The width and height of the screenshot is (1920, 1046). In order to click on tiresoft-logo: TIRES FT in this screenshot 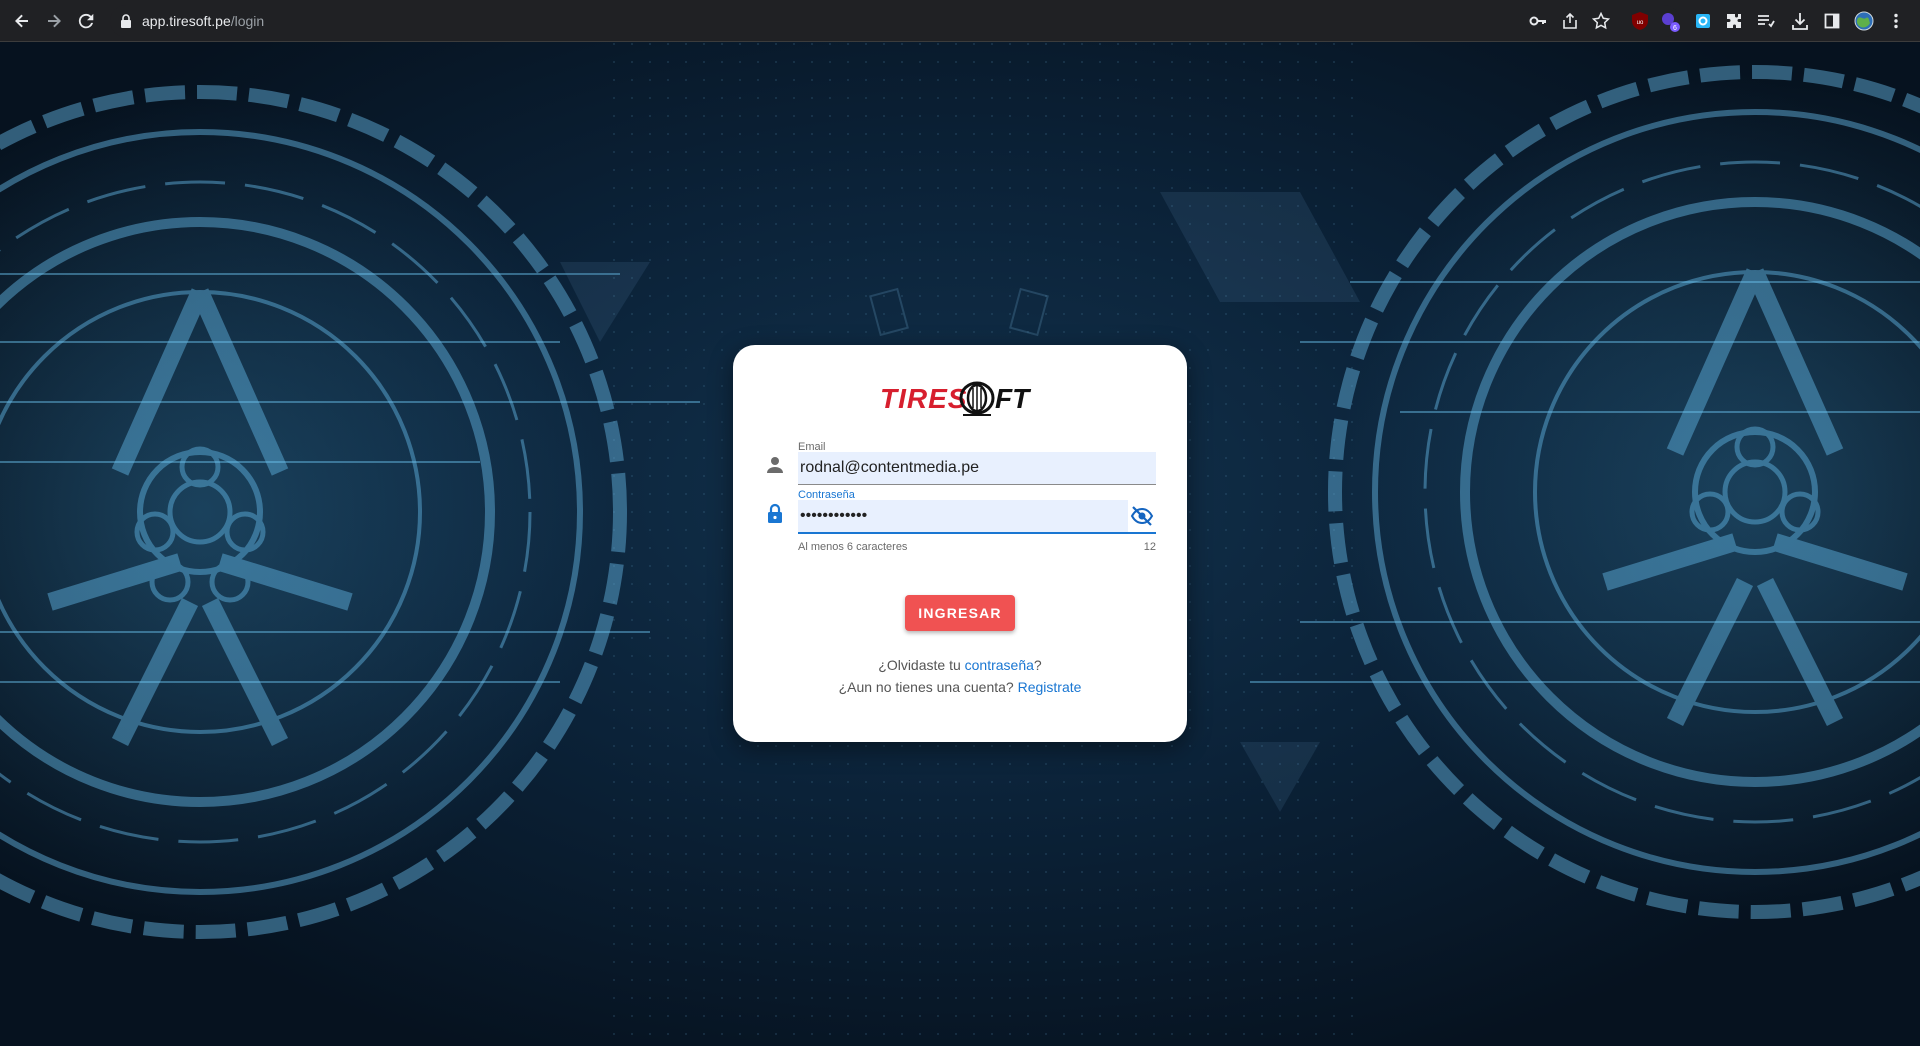, I will do `click(956, 398)`.